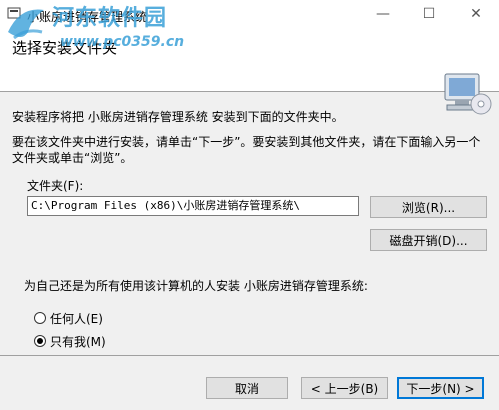 The image size is (499, 410). I want to click on install-for-question: 为自己还是为所有使用该计算机的人安装 小账房进销存管理系统:, so click(196, 286).